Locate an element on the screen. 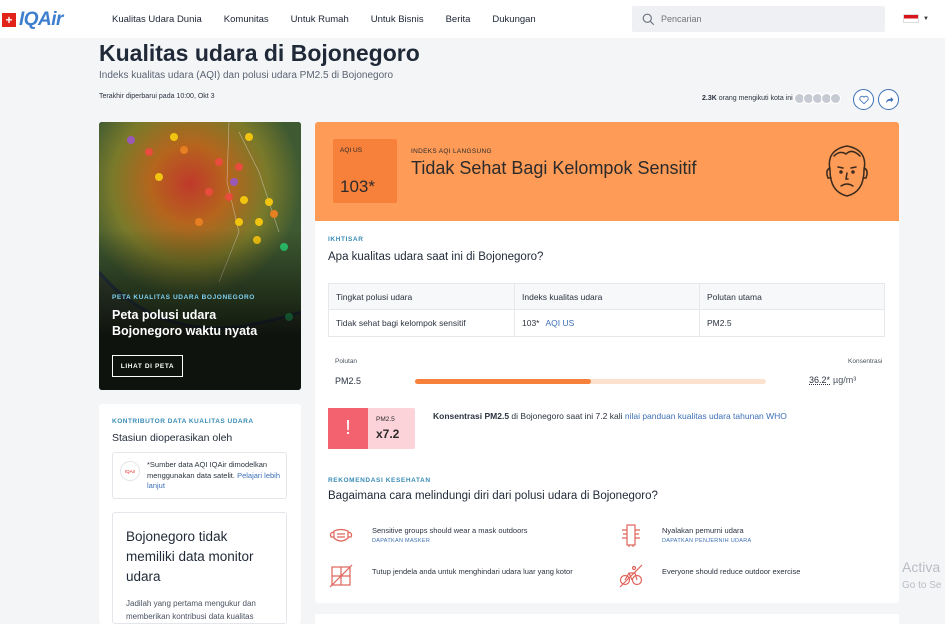  map-overlay is located at coordinates (200, 256).